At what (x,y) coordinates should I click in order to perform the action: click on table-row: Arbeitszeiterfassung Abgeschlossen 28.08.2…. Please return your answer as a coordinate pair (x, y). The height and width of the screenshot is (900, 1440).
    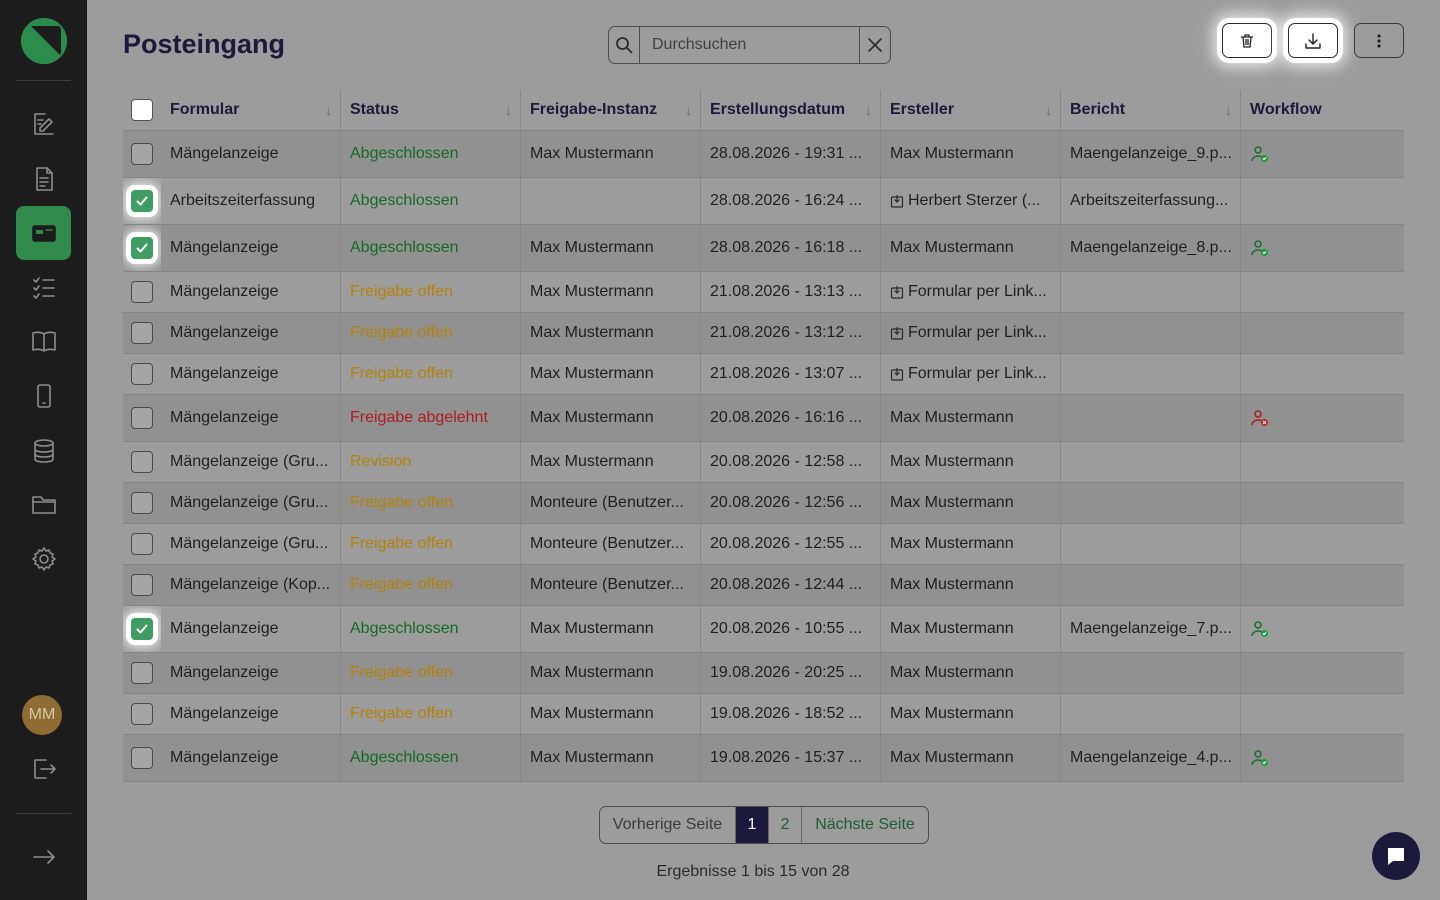
    Looking at the image, I should click on (763, 201).